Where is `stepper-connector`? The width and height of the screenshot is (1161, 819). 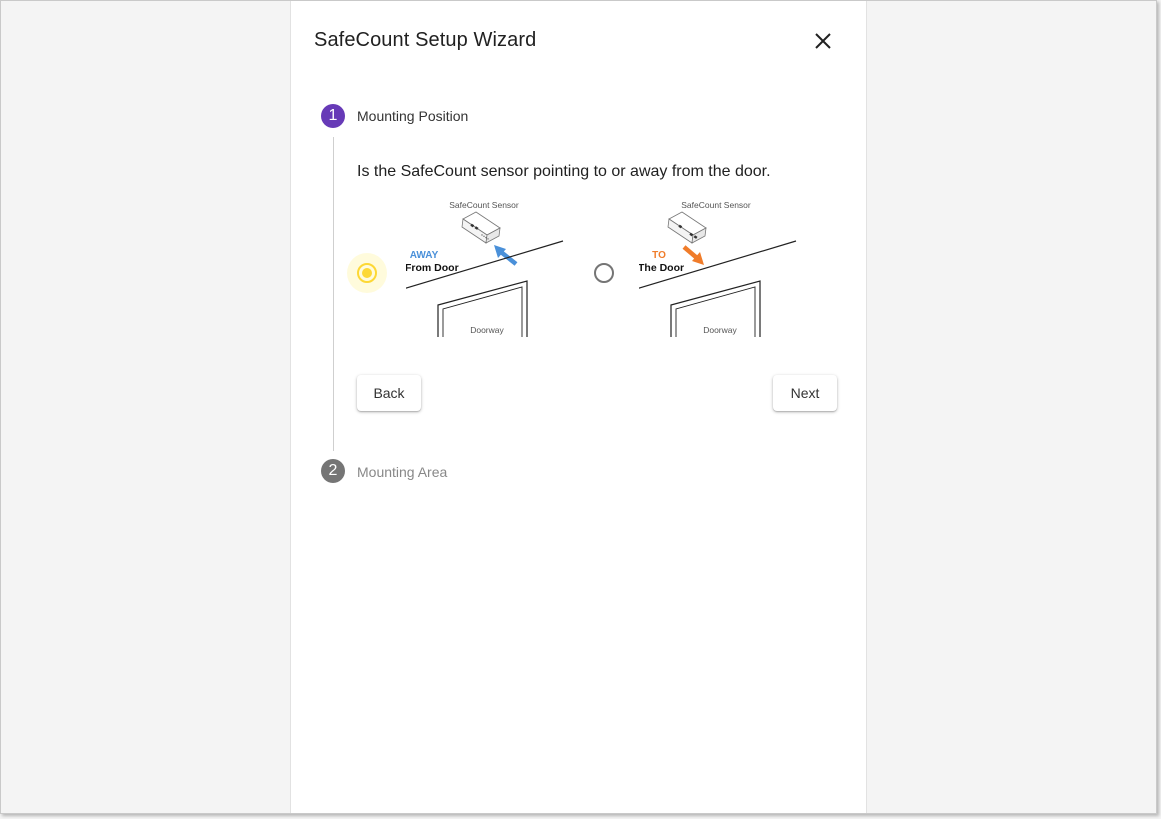 stepper-connector is located at coordinates (333, 294).